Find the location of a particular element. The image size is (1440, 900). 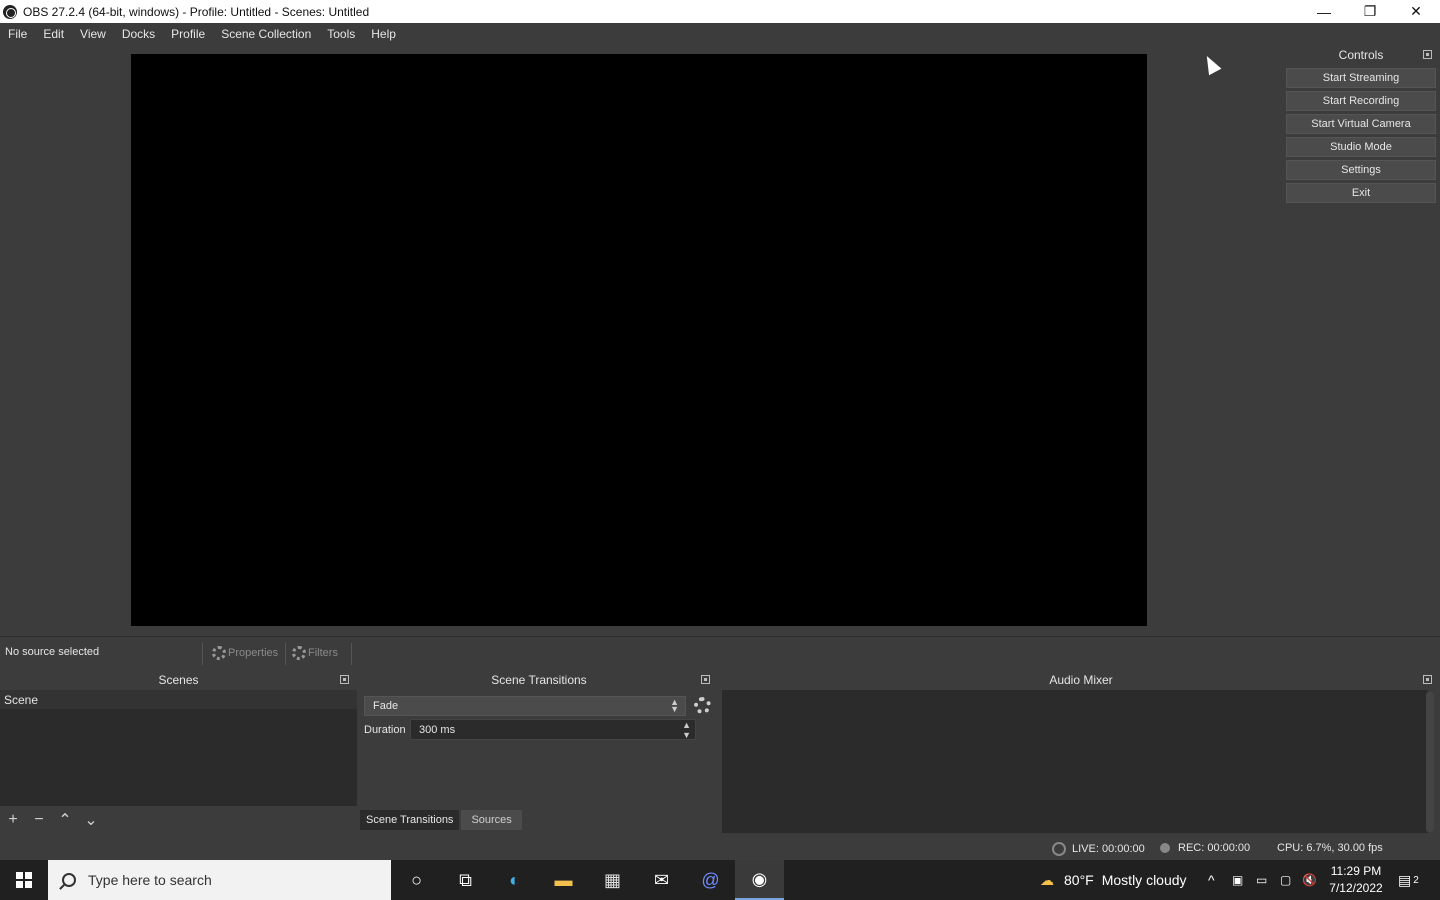

menu-tools: Tools is located at coordinates (341, 34).